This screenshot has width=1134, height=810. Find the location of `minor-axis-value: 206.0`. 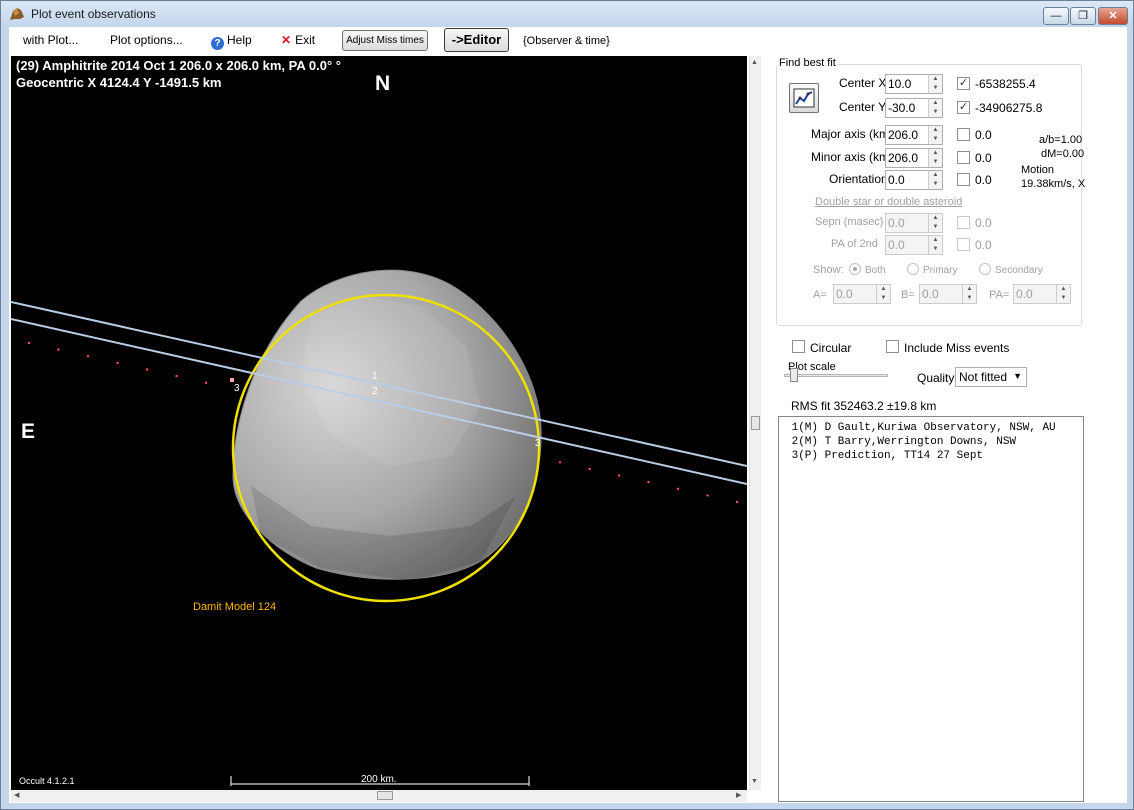

minor-axis-value: 206.0 is located at coordinates (903, 158).